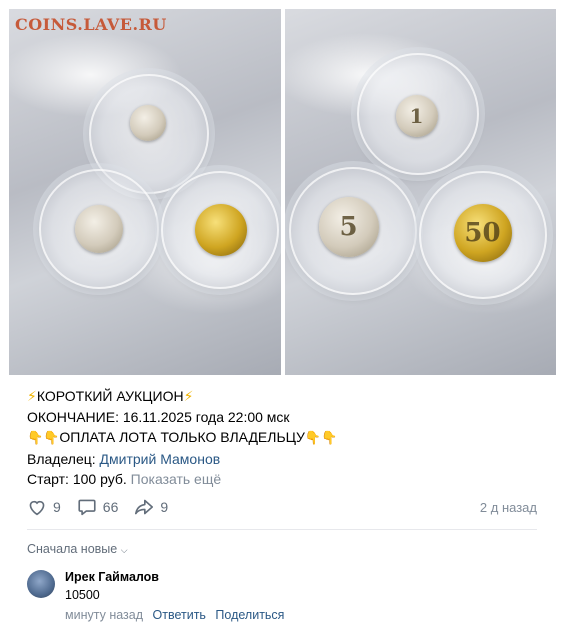 This screenshot has width=568, height=625. Describe the element at coordinates (182, 437) in the screenshot. I see `post-line-payment: 👇👇ОПЛАТА ЛОТА ТОЛЬКО ВЛАДЕЛЬЦУ👇👇` at that location.